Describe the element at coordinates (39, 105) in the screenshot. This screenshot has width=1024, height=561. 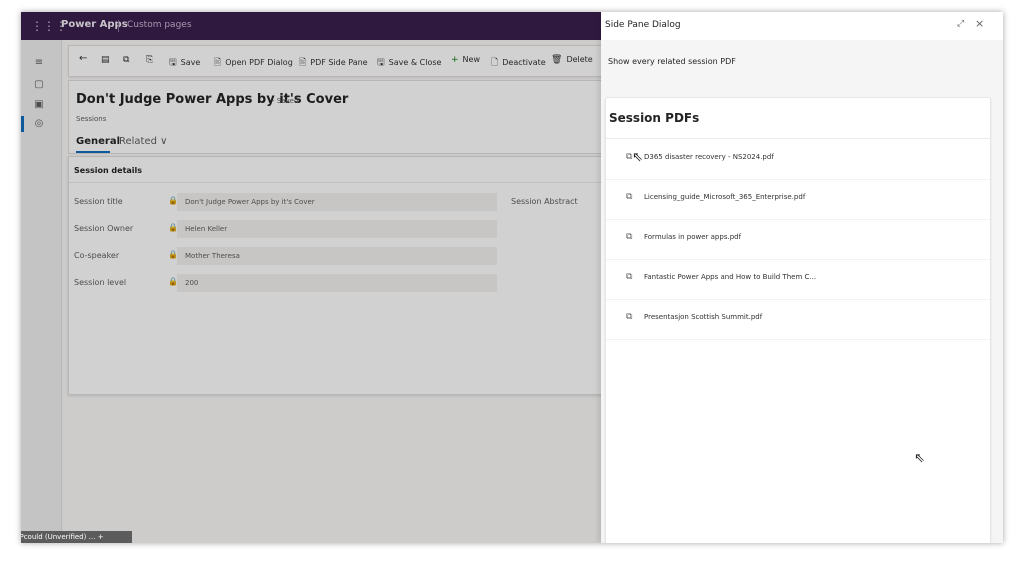
I see `pinned-icon: ▣` at that location.